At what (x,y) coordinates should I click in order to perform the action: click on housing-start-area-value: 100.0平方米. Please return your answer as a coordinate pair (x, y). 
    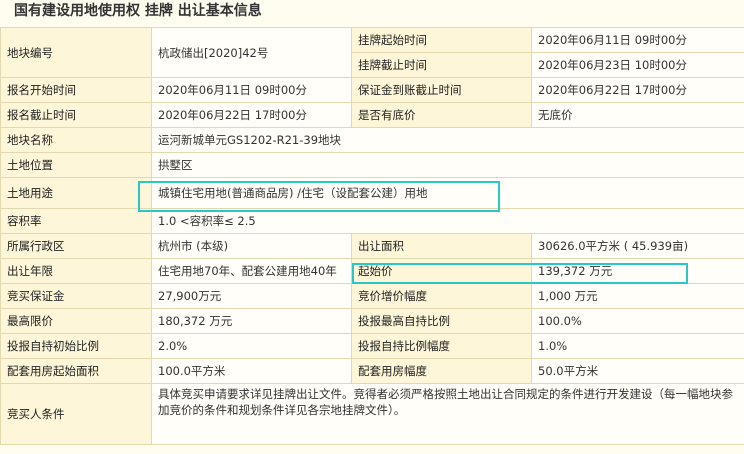
    Looking at the image, I should click on (251, 371).